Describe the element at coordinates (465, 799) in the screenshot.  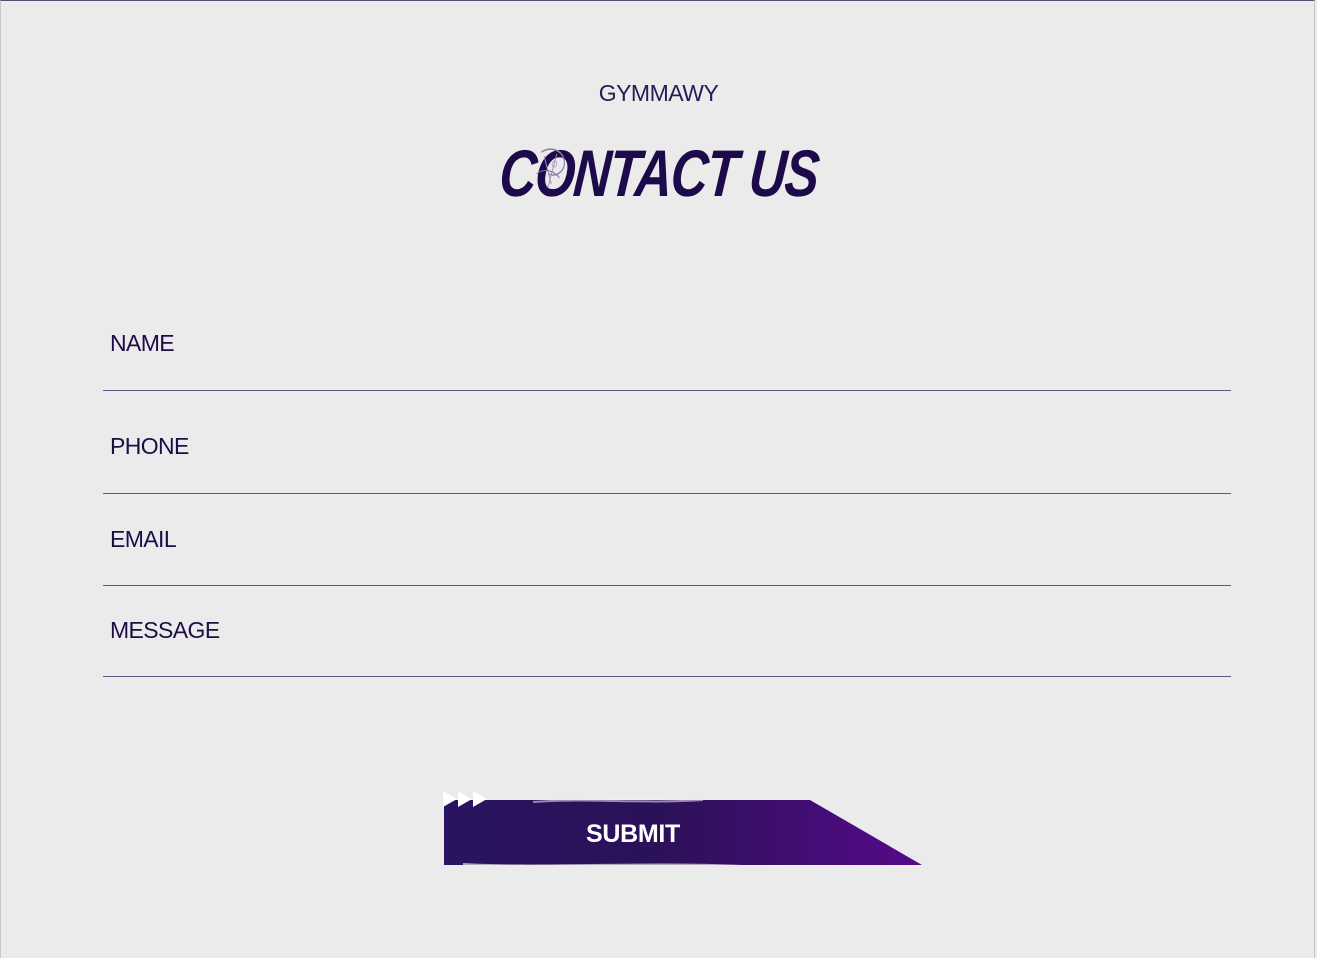
I see `triple-play-arrow-icon` at that location.